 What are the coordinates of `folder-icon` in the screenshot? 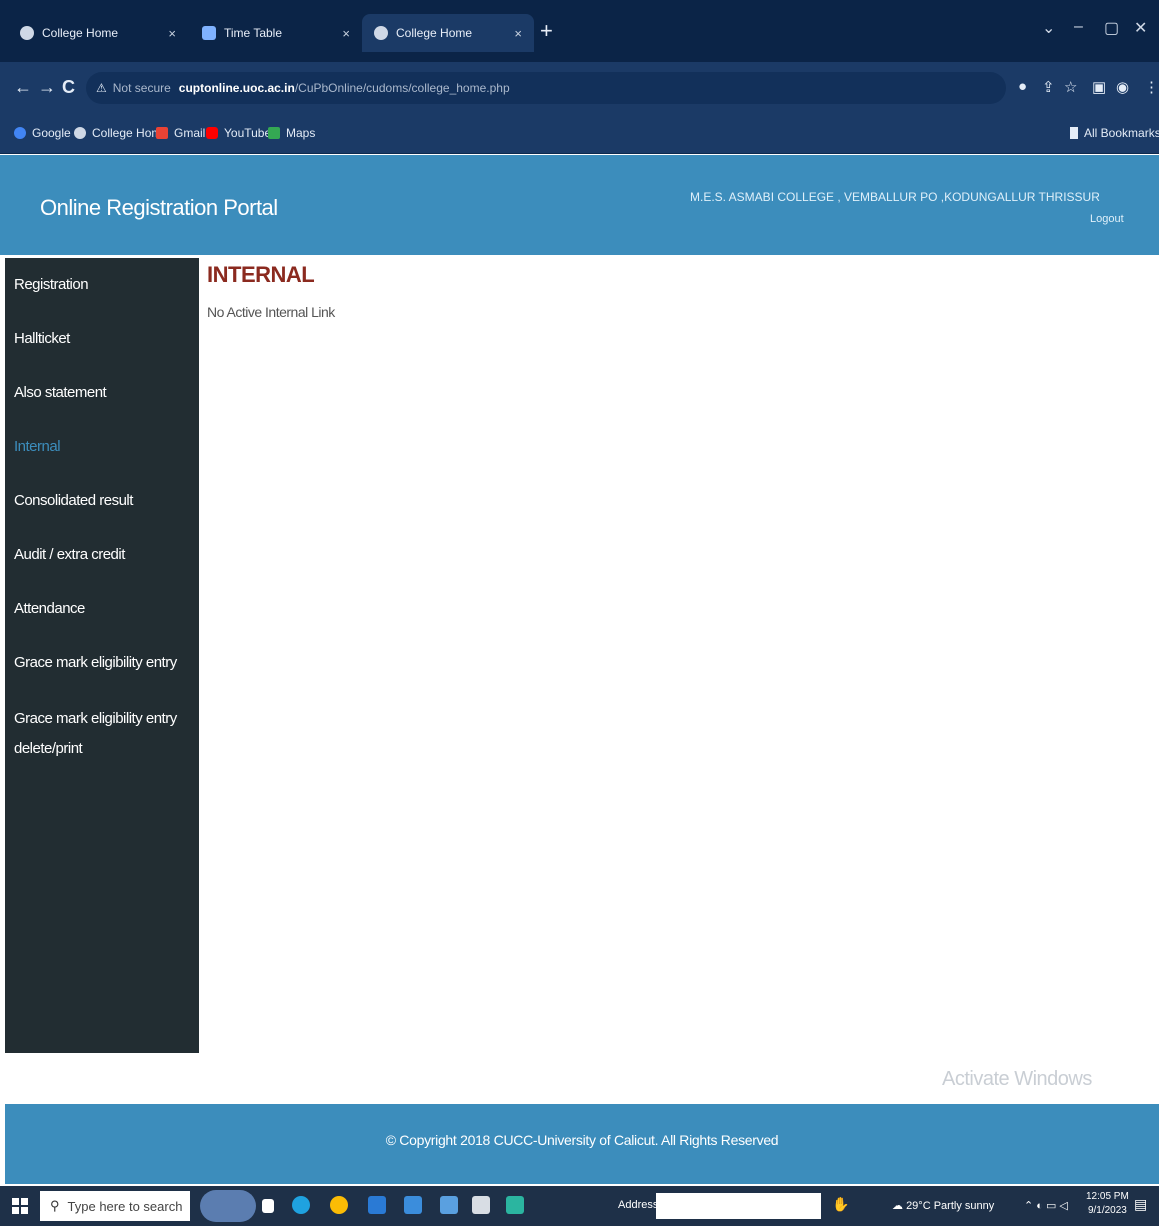 It's located at (1074, 133).